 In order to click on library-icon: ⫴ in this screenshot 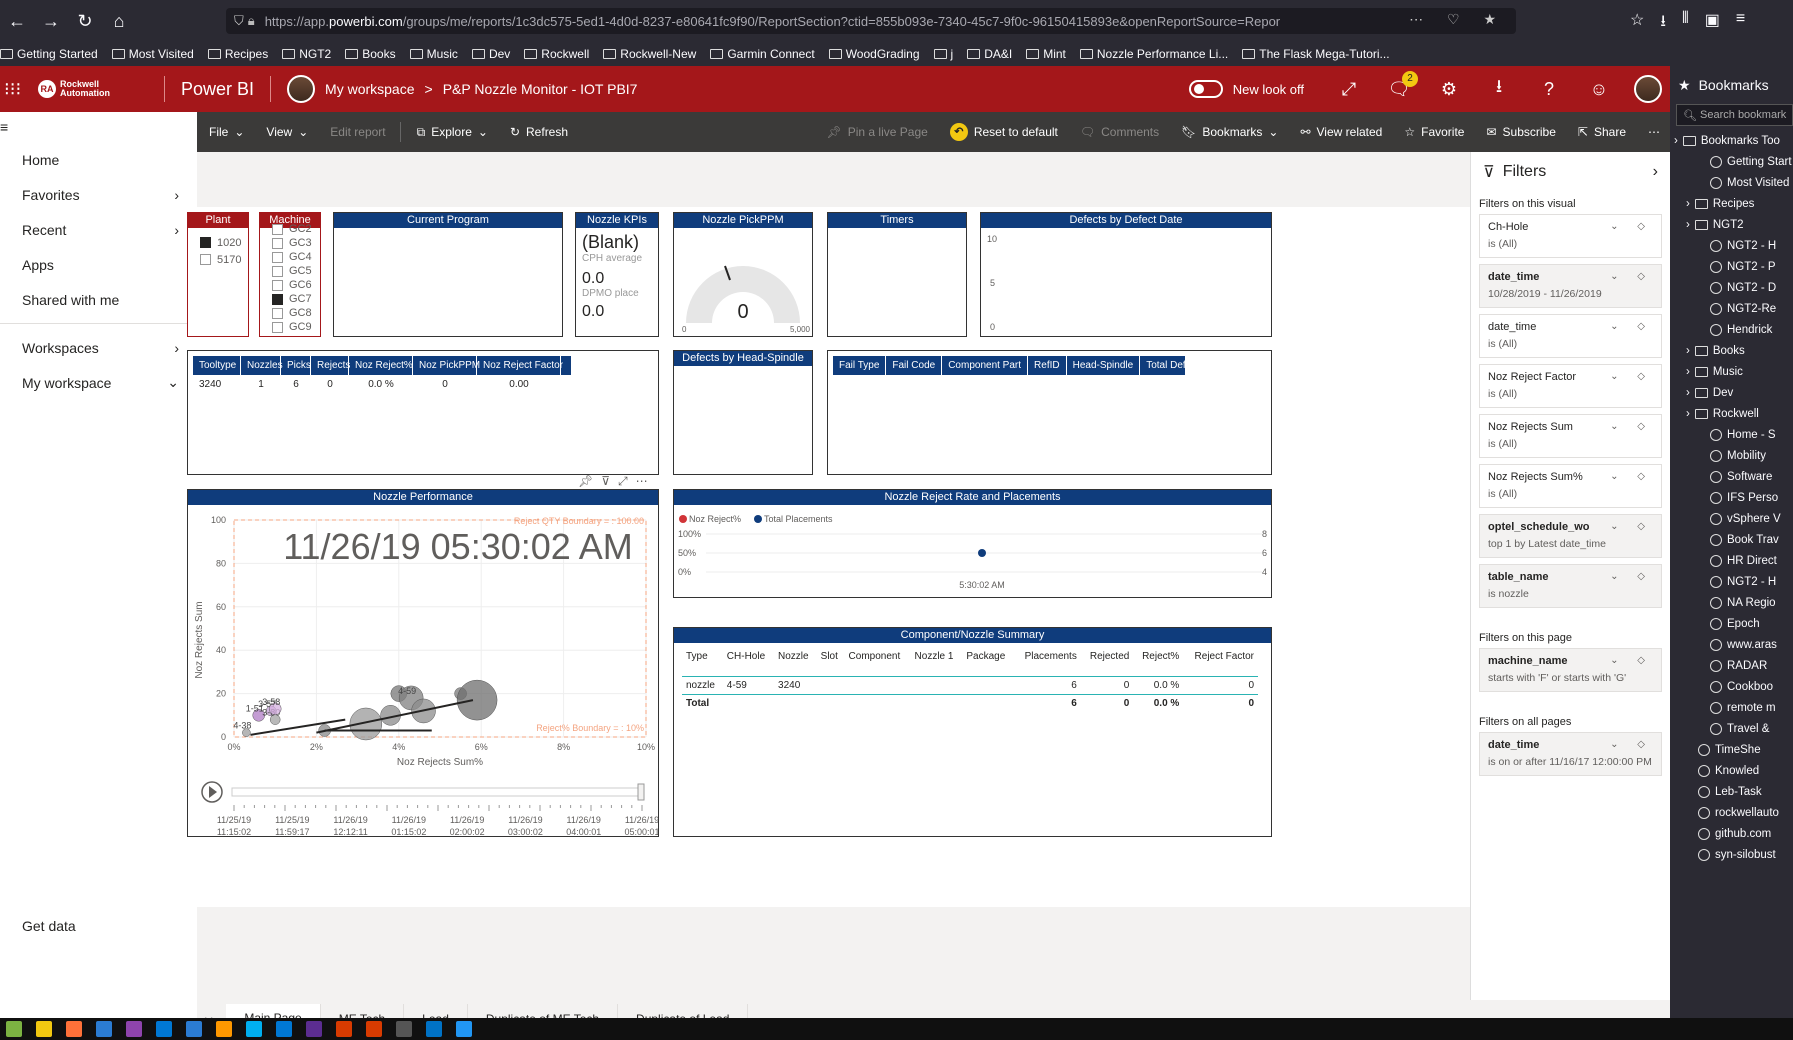, I will do `click(1685, 23)`.